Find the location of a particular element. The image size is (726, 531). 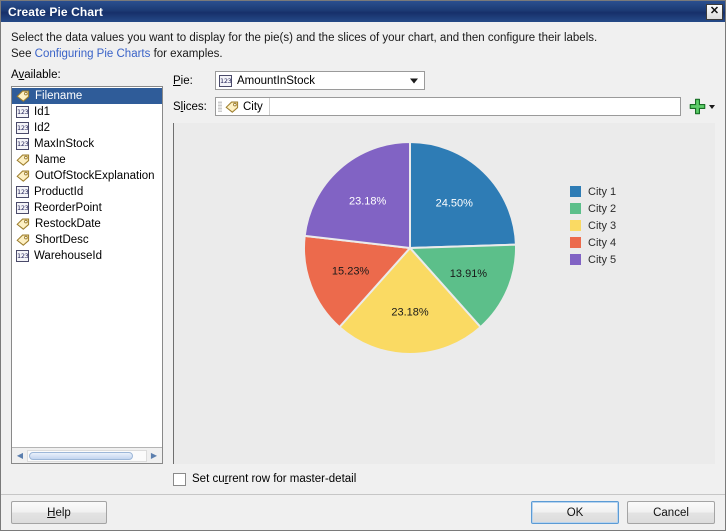

help-button: Help is located at coordinates (59, 512).